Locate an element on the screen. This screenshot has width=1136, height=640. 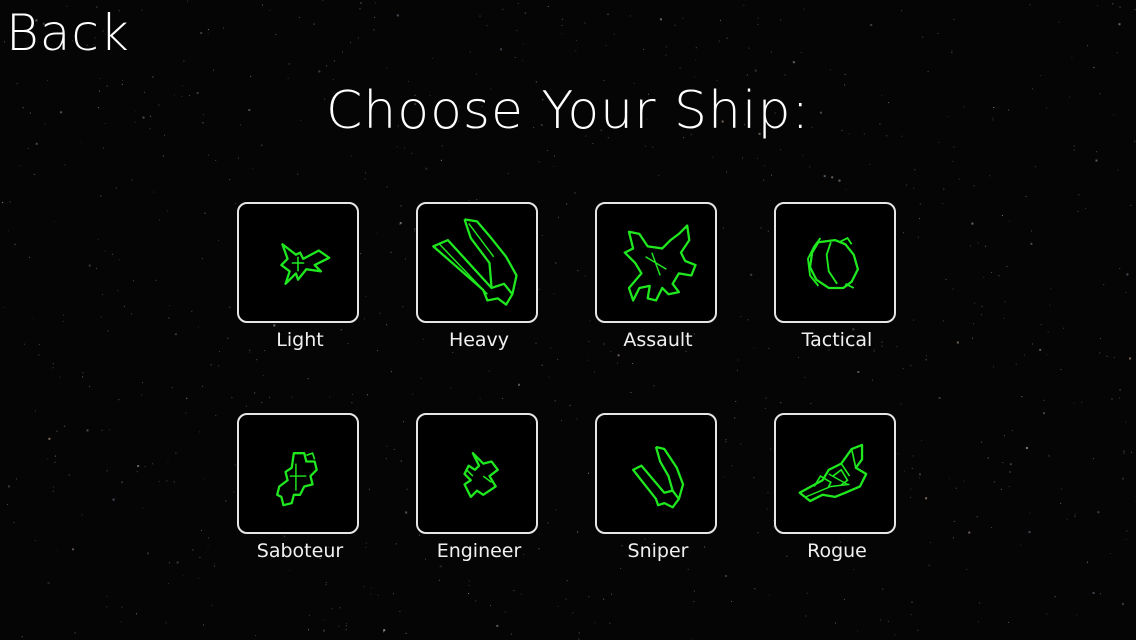
ship-option-assault: Assault is located at coordinates (658, 276).